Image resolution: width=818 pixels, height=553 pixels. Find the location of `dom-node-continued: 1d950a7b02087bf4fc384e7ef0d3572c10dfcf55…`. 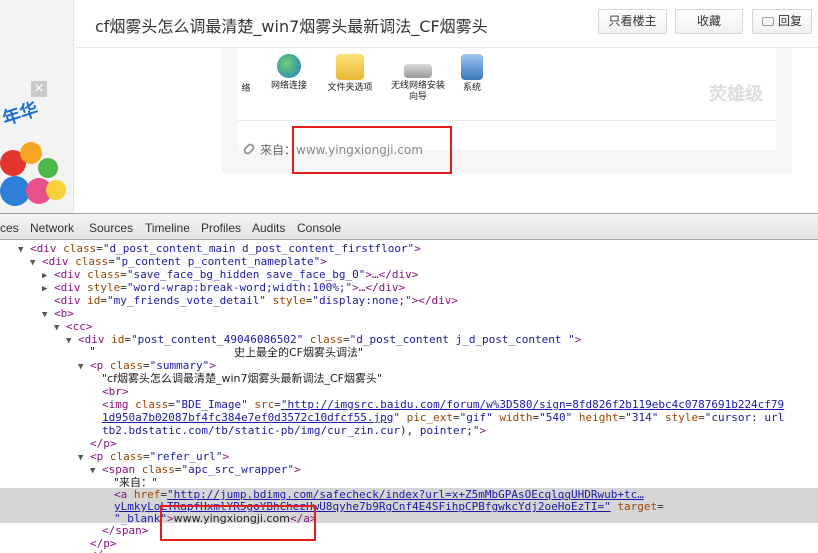

dom-node-continued: 1d950a7b02087bf4fc384e7ef0d3572c10dfcf55… is located at coordinates (443, 417).